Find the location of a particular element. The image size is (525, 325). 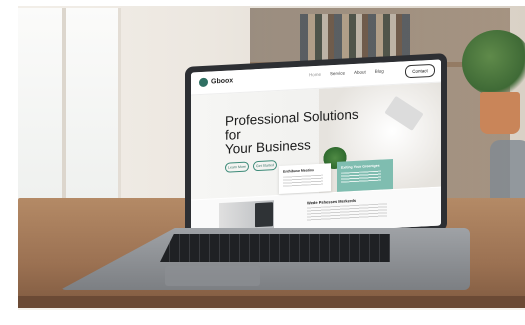

plant-pot is located at coordinates (500, 113).